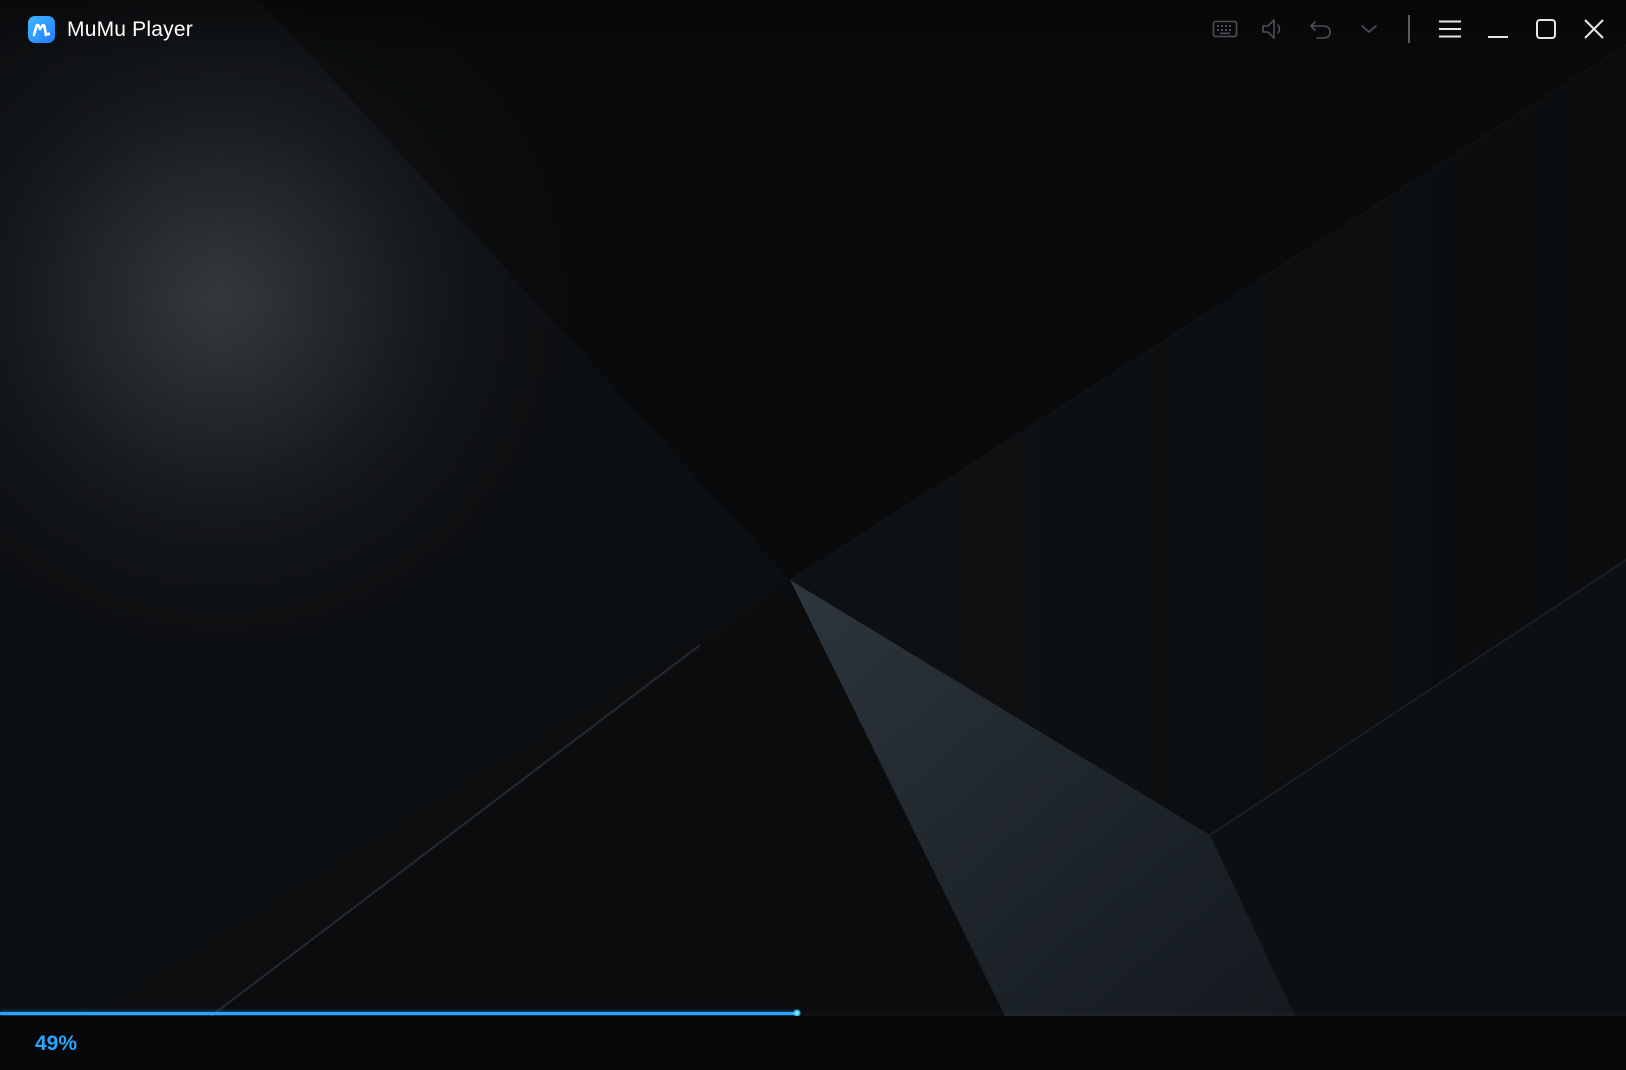 The width and height of the screenshot is (1626, 1070). I want to click on menu-button, so click(1450, 29).